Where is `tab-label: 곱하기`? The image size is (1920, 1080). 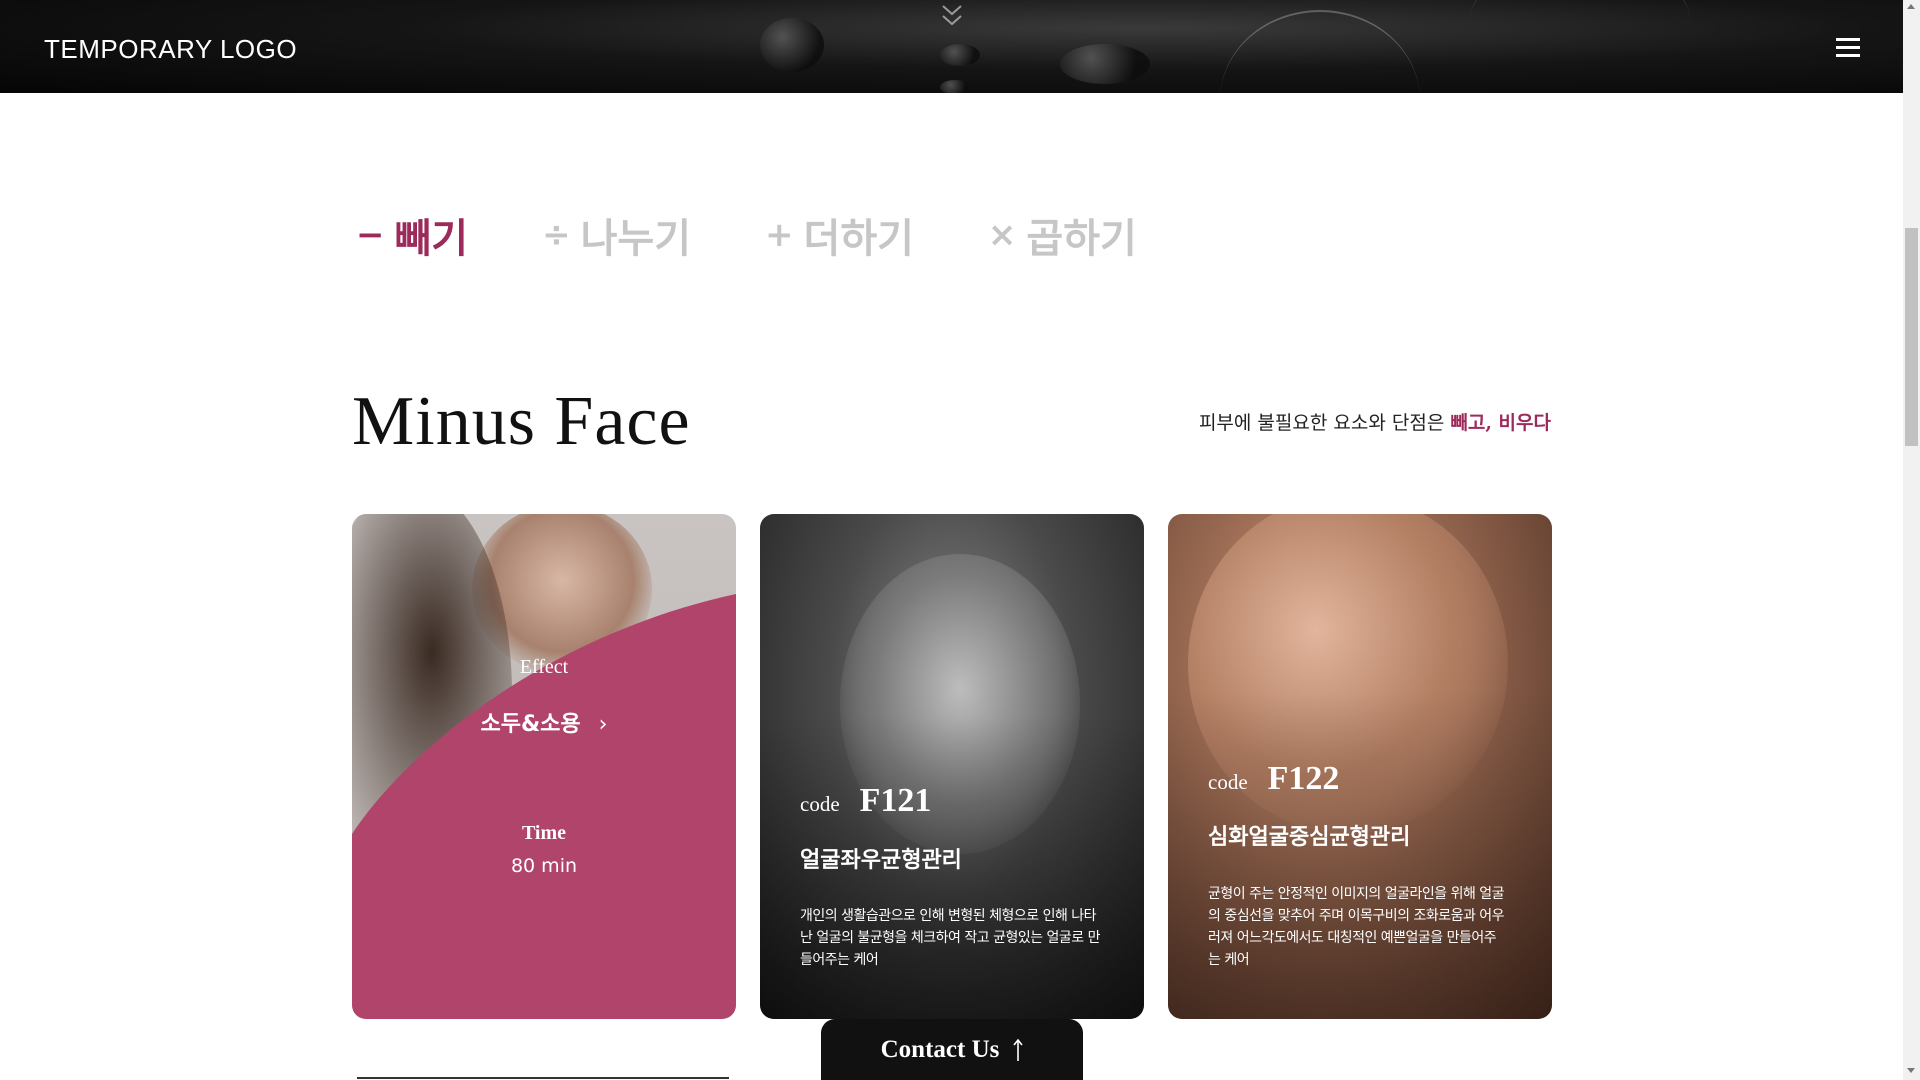
tab-label: 곱하기 is located at coordinates (1081, 239).